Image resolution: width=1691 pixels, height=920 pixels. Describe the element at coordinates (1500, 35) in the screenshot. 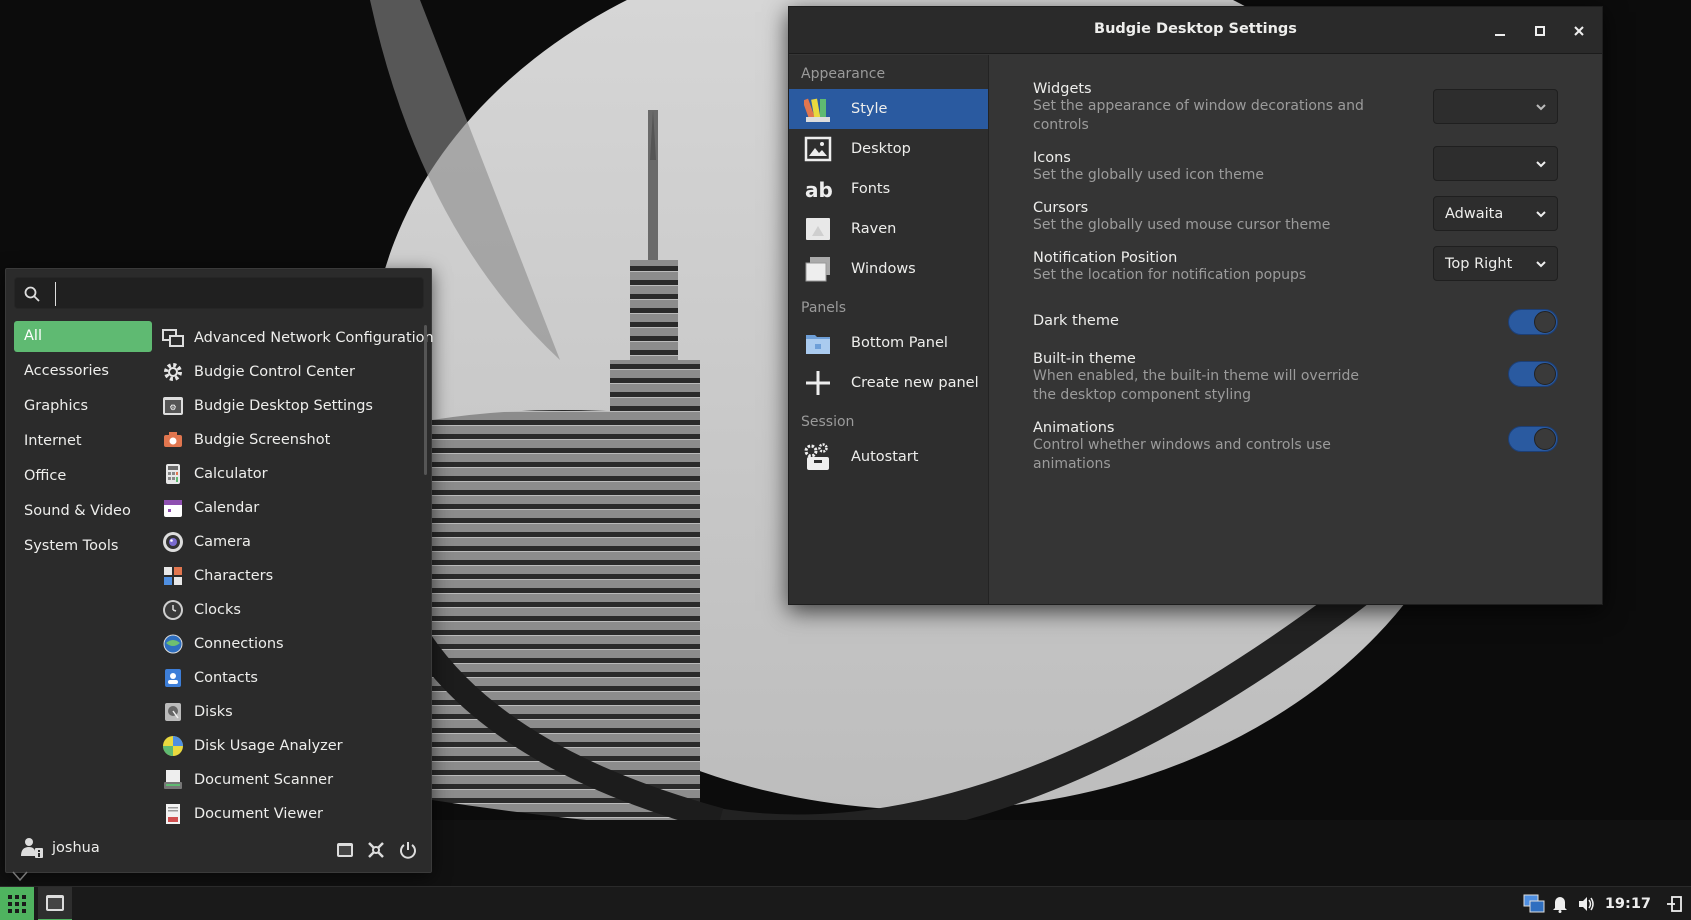

I see `minimize-icon` at that location.